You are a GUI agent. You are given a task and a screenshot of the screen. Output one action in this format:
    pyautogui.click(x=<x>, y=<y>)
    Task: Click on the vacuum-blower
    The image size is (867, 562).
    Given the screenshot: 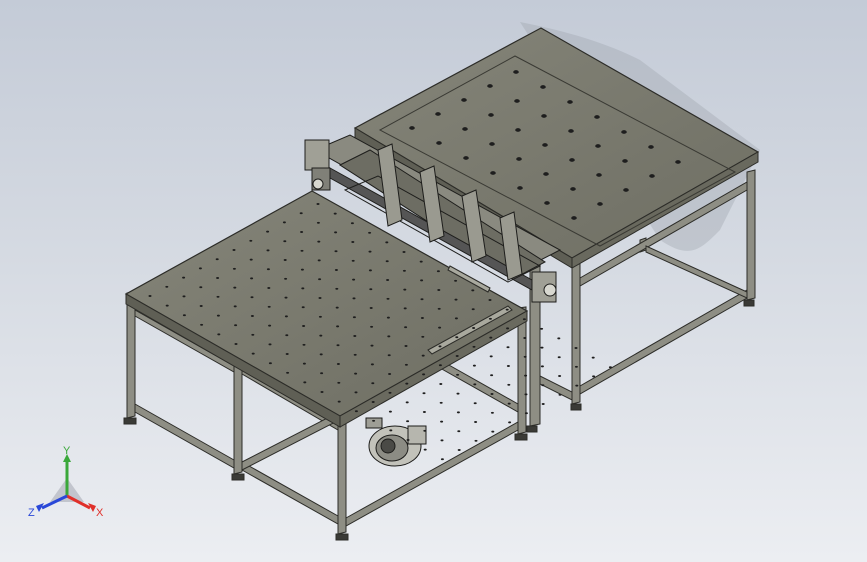 What is the action you would take?
    pyautogui.click(x=396, y=442)
    